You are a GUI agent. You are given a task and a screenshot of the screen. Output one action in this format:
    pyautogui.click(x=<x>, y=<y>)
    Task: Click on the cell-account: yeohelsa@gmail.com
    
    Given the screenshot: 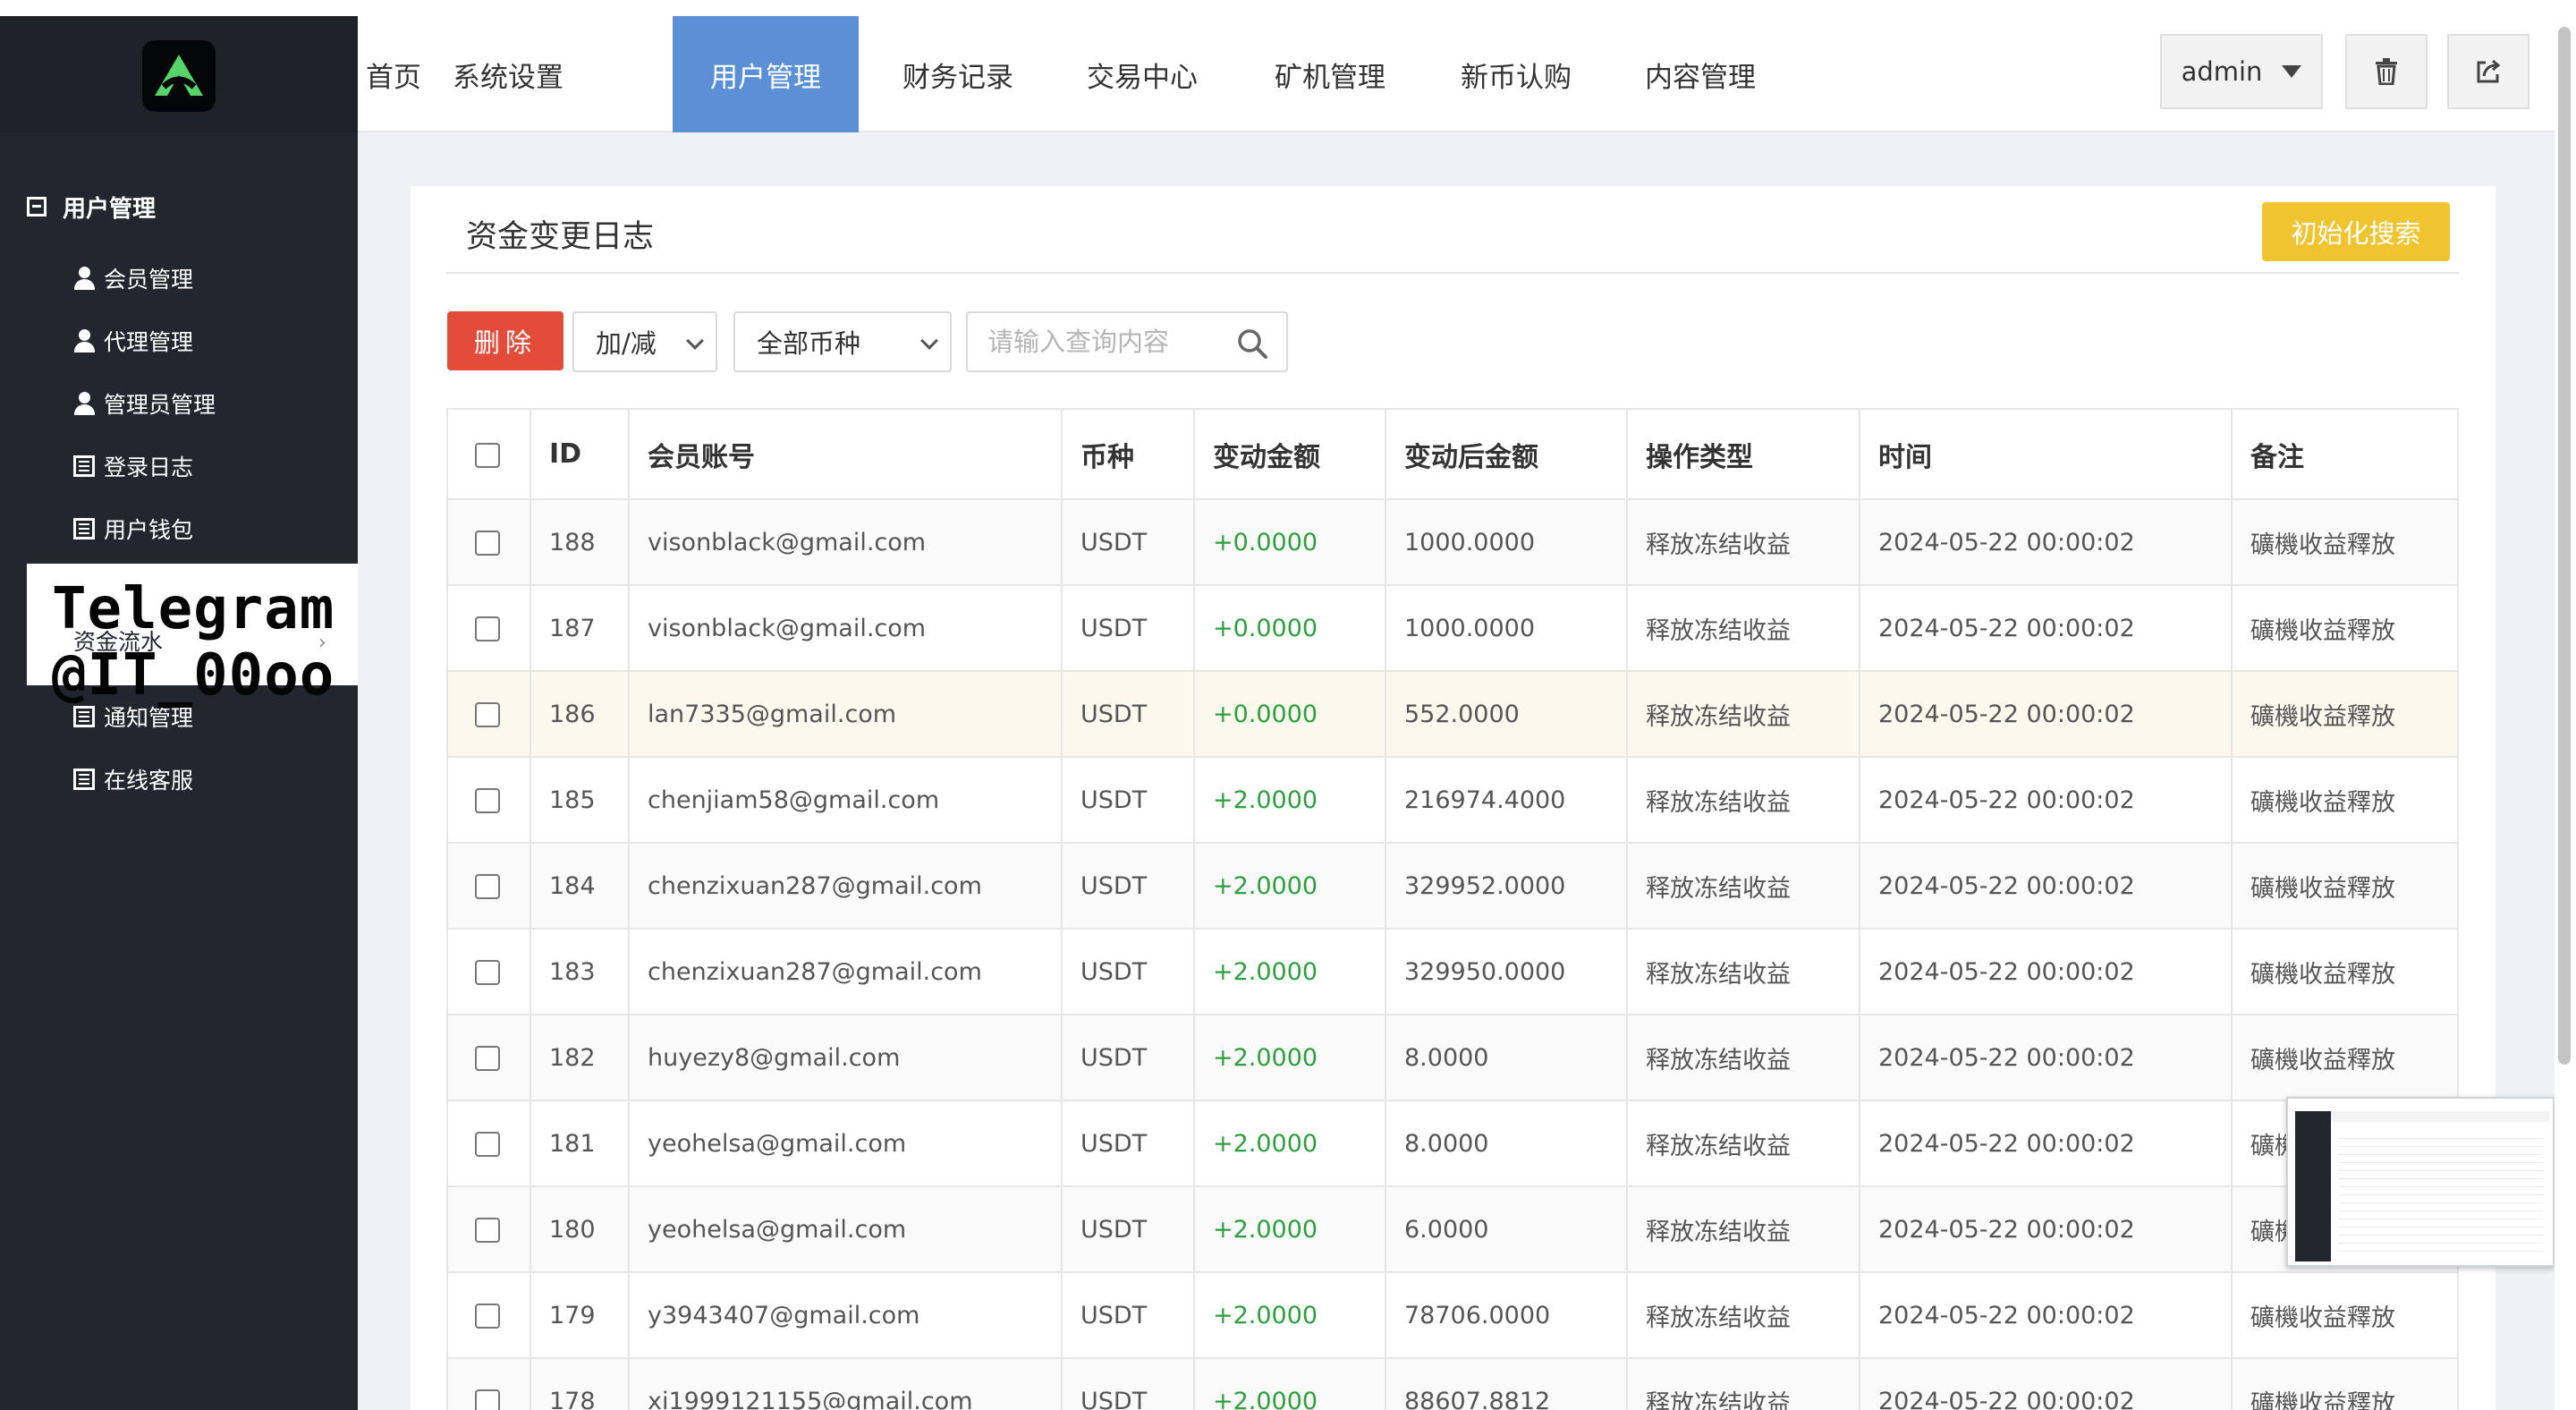 What is the action you would take?
    pyautogui.click(x=846, y=1230)
    